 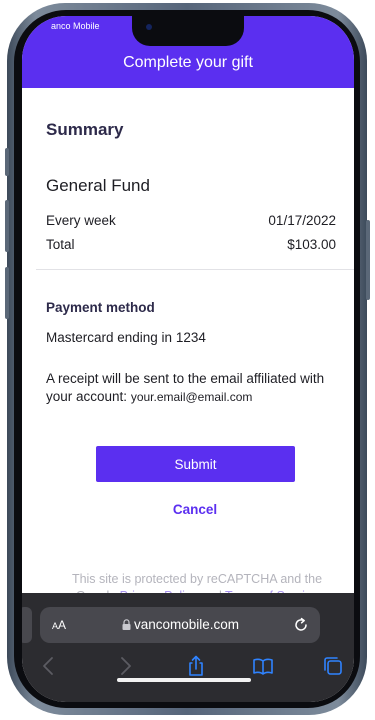 I want to click on back-icon, so click(x=49, y=666).